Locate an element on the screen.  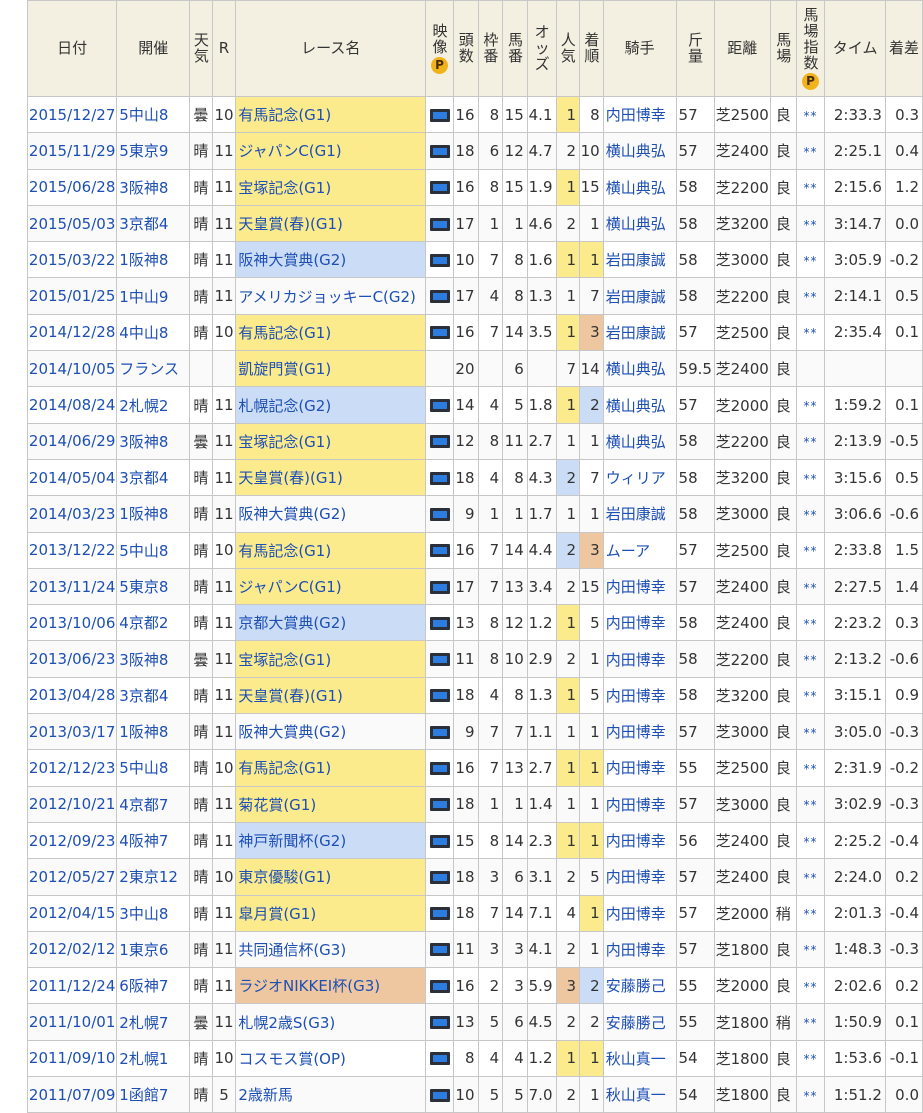
header-finish: 着順 is located at coordinates (591, 48).